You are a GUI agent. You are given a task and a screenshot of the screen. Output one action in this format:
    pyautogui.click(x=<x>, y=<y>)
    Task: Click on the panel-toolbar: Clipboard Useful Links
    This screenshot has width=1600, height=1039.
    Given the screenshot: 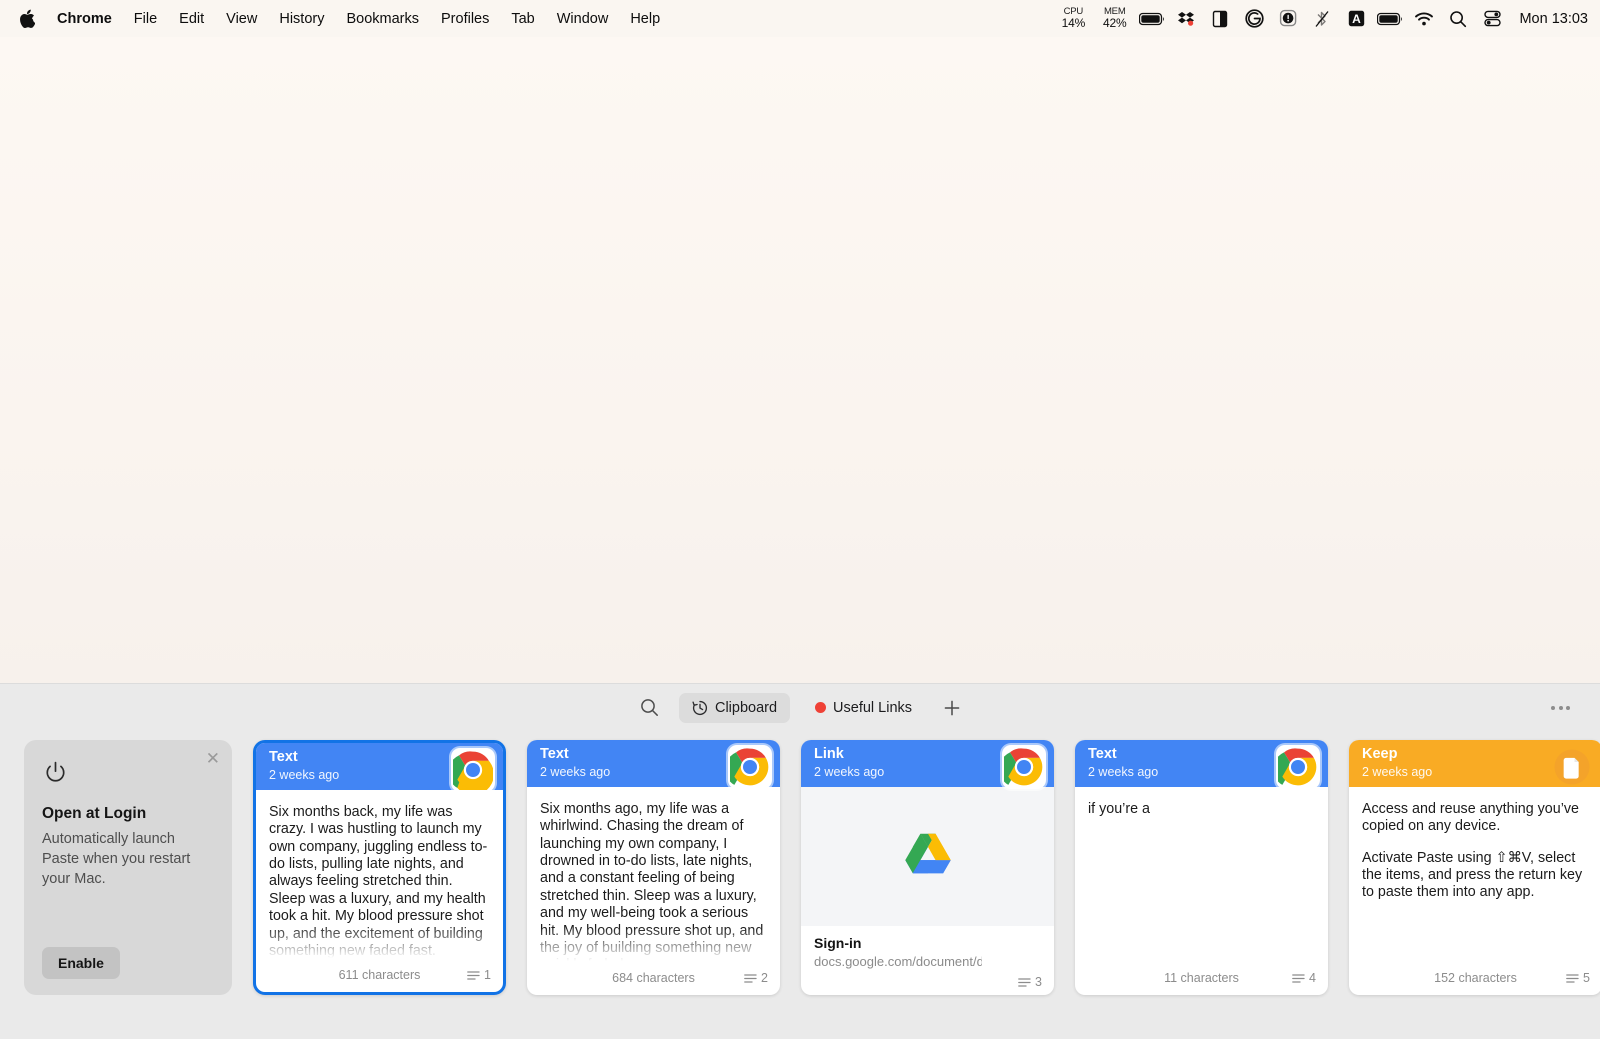 What is the action you would take?
    pyautogui.click(x=800, y=707)
    